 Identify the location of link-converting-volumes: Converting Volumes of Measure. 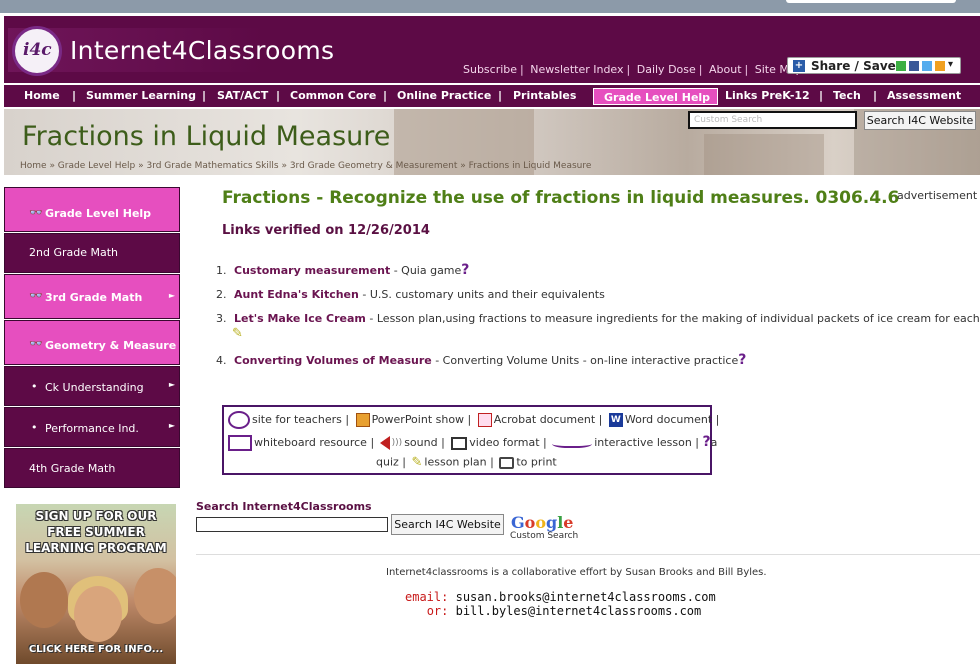
(333, 360).